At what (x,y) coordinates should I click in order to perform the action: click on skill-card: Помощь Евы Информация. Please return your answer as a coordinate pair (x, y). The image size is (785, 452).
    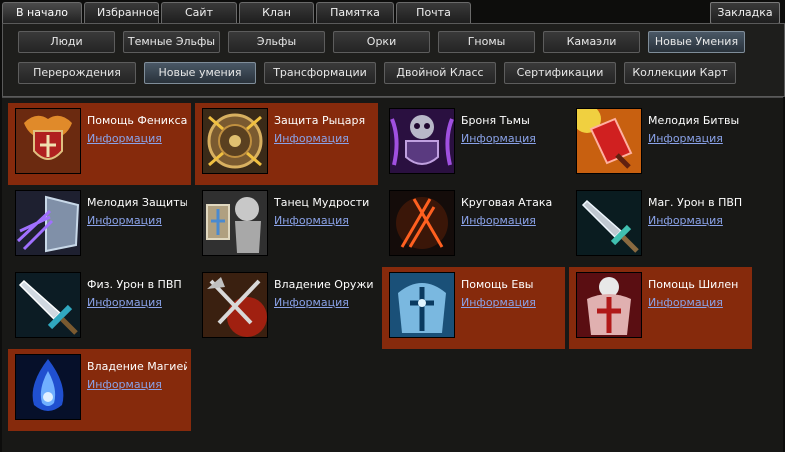
    Looking at the image, I should click on (473, 308).